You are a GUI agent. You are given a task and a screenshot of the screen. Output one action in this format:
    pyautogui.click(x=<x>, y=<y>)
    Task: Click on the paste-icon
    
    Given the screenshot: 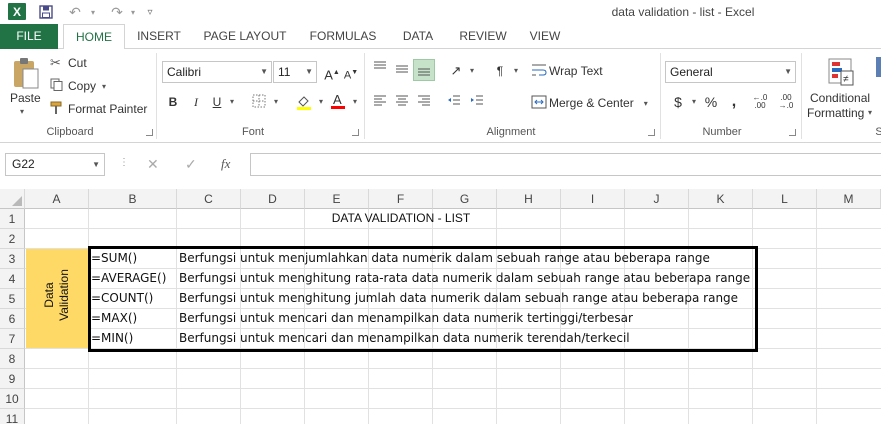 What is the action you would take?
    pyautogui.click(x=25, y=73)
    